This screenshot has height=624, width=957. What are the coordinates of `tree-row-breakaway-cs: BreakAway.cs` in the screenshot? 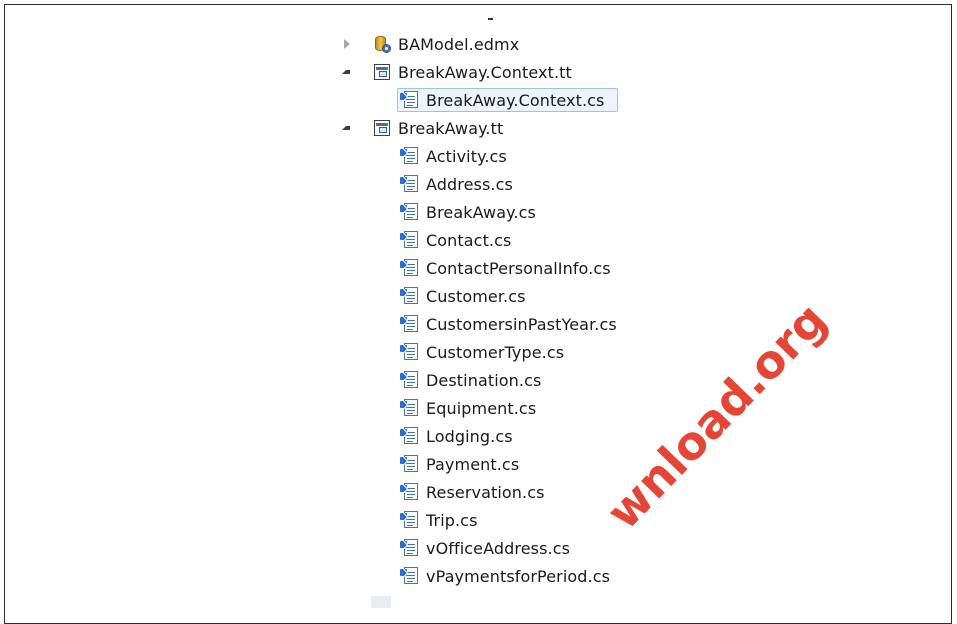 It's located at (478, 212).